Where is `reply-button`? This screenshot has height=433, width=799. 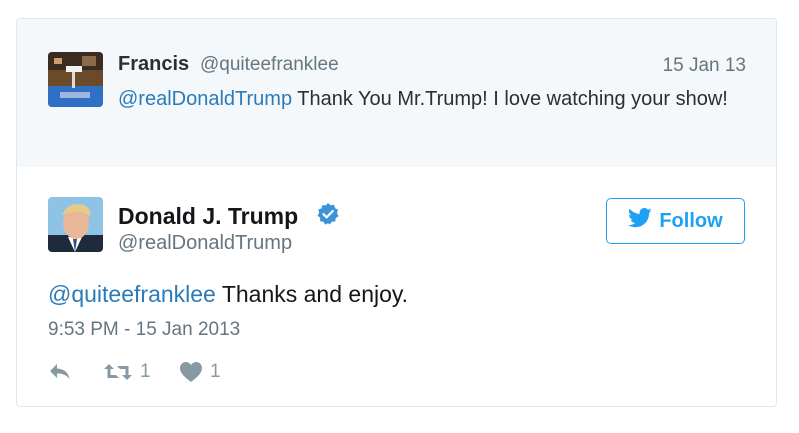
reply-button is located at coordinates (75, 372).